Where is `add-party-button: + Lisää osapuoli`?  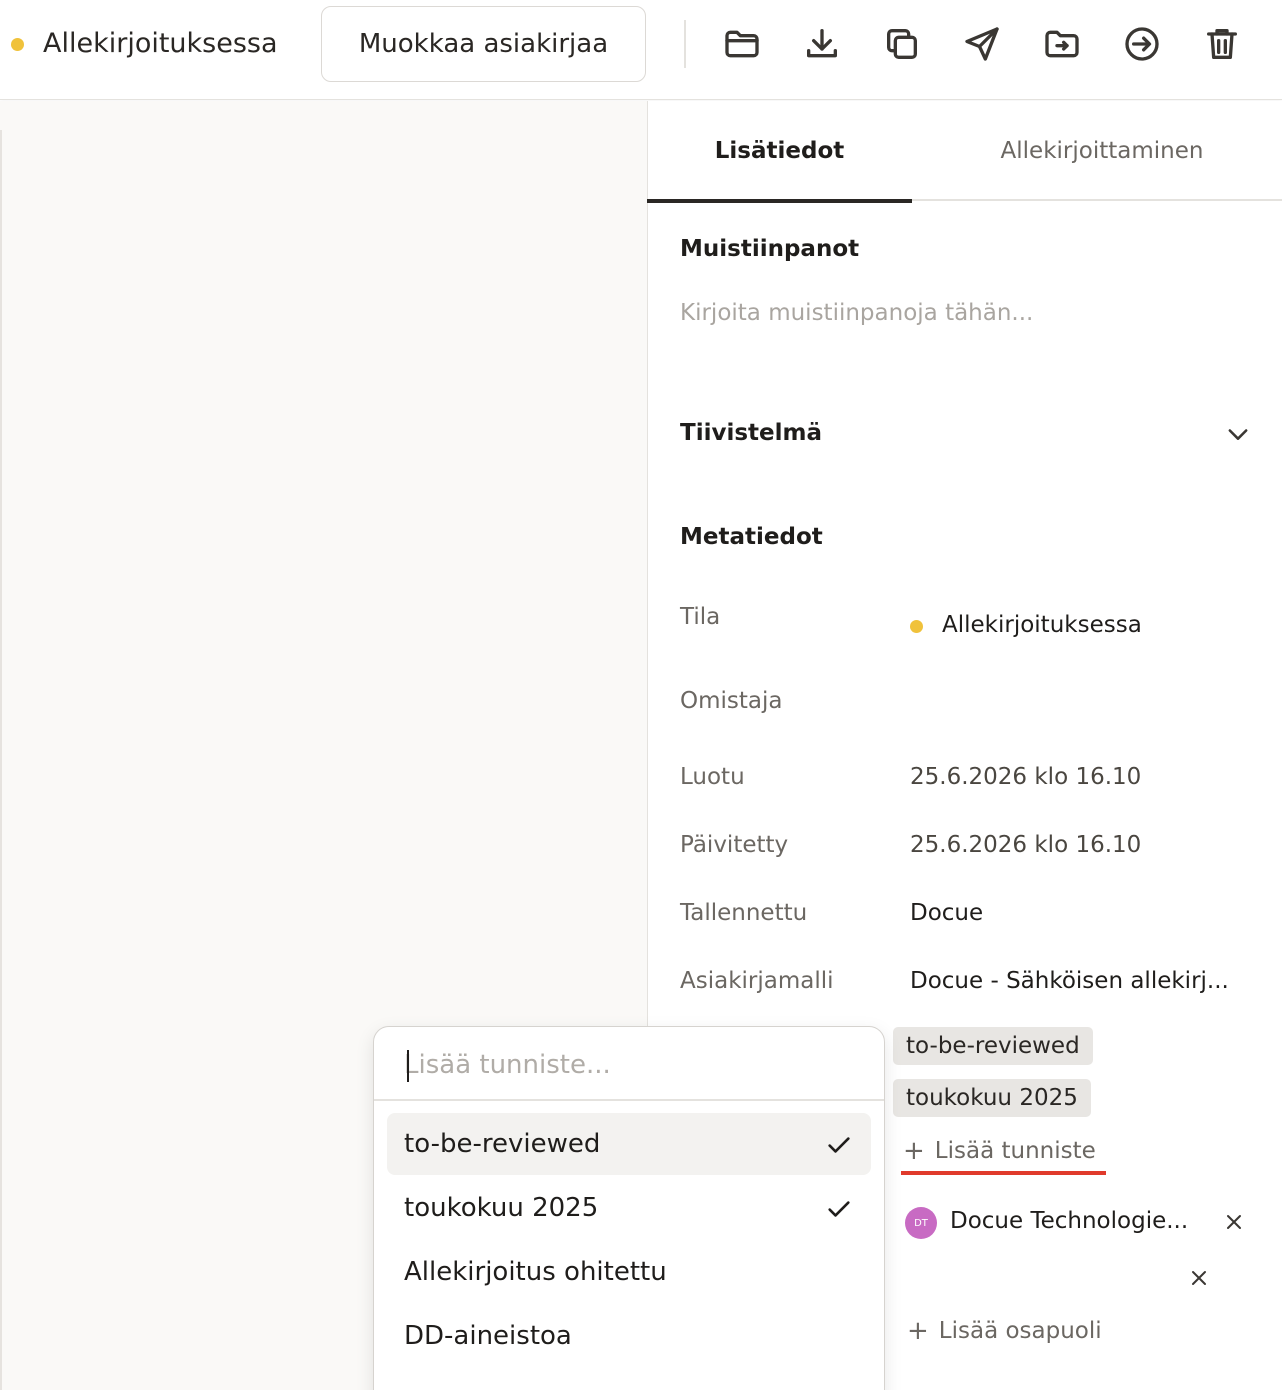
add-party-button: + Lisää osapuoli is located at coordinates (1004, 1331).